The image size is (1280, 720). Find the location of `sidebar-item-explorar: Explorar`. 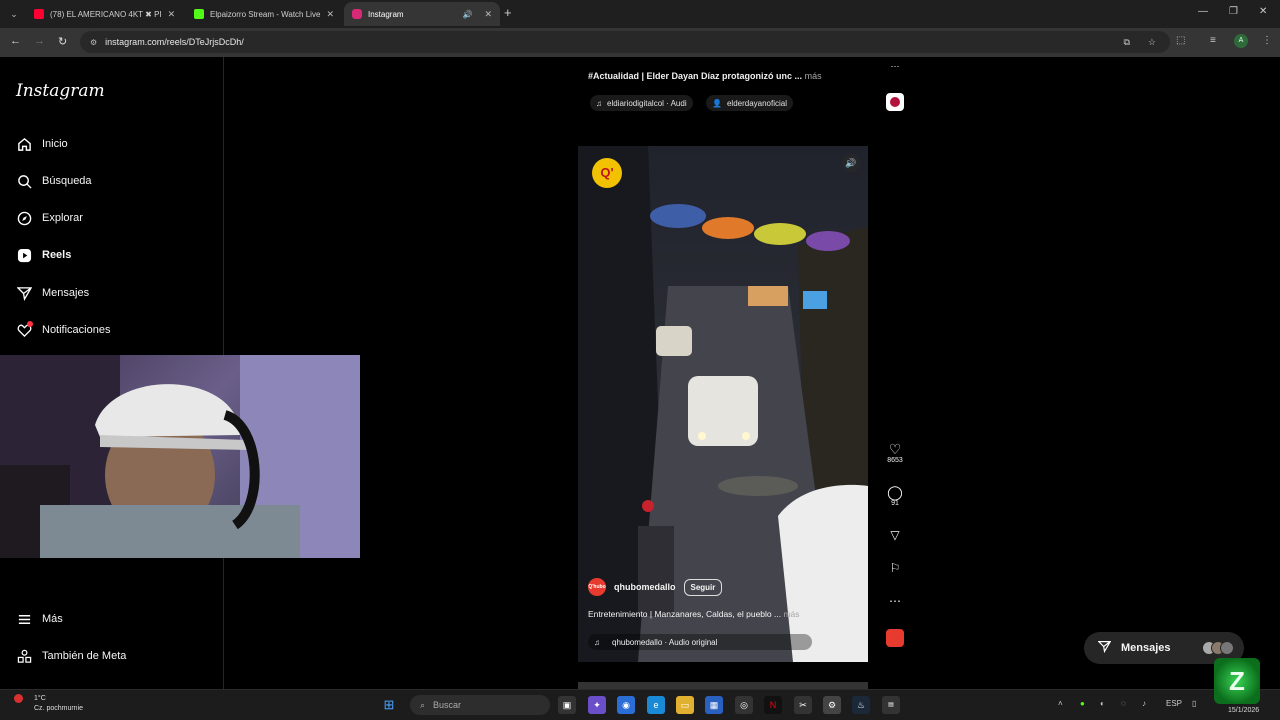

sidebar-item-explorar: Explorar is located at coordinates (49, 218).